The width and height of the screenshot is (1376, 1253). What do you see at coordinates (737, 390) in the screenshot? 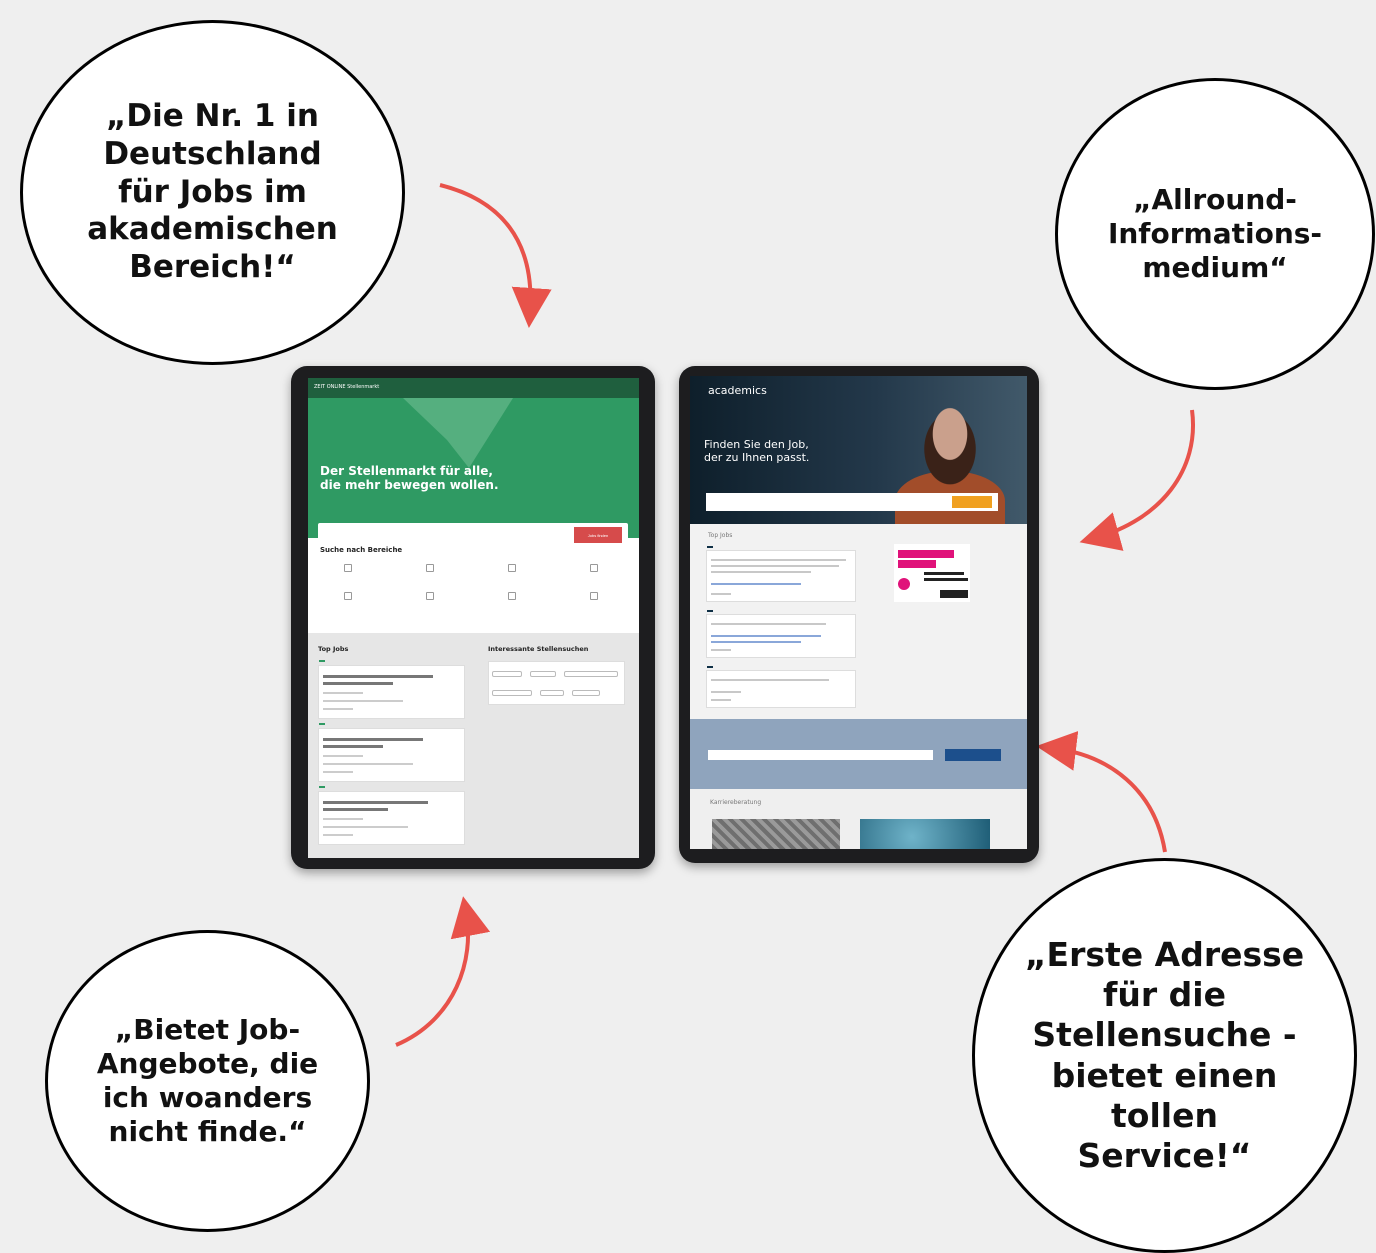
I see `academics-logo: academics` at bounding box center [737, 390].